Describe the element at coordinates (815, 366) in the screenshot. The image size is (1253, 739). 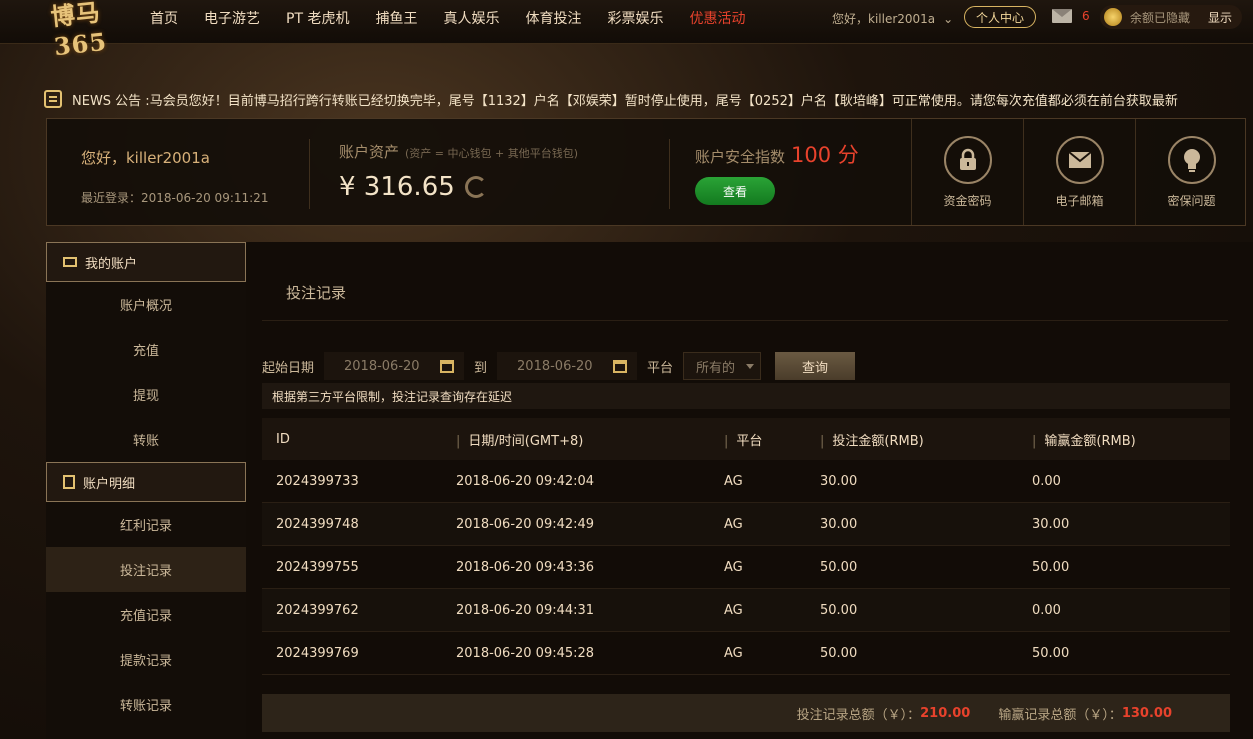
I see `query-button: 查询` at that location.